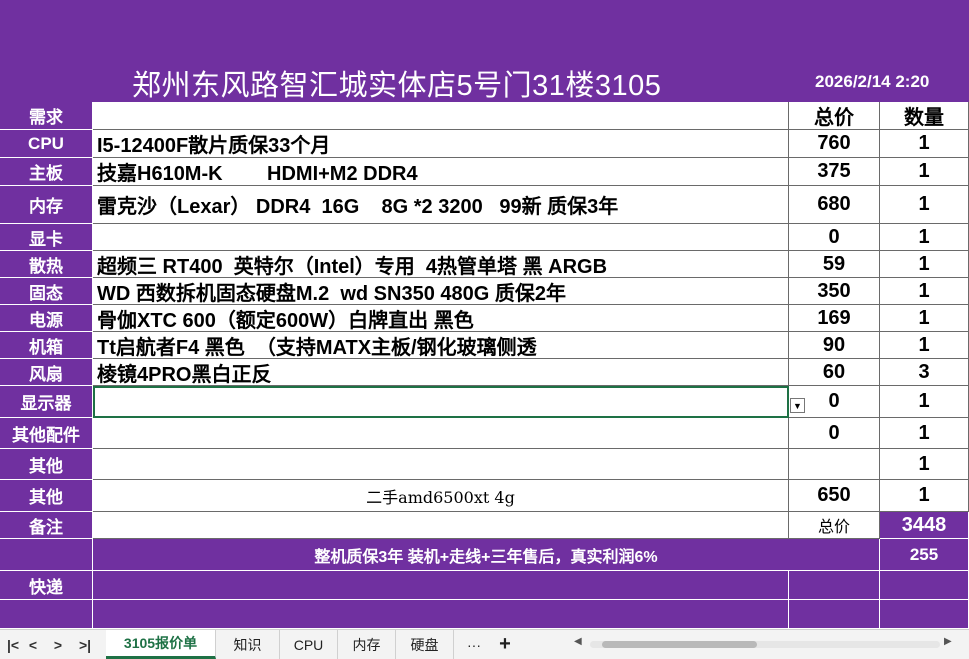 The height and width of the screenshot is (659, 969). I want to click on blank-desc-cell, so click(441, 614).